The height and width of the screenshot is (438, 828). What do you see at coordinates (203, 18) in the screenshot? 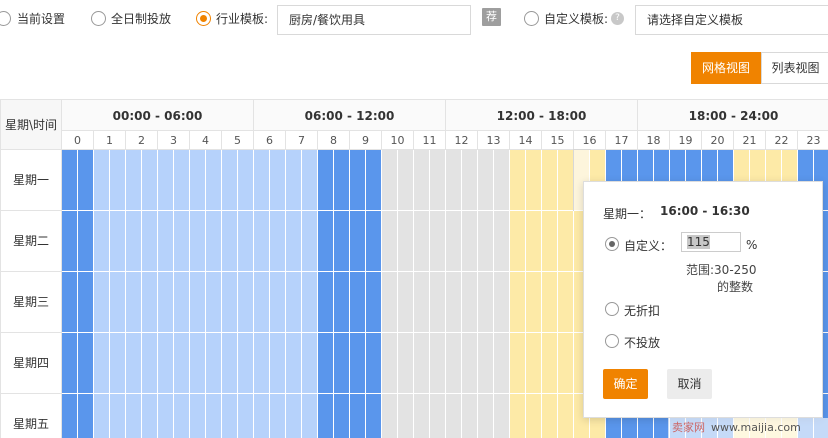
I see `radio-industry-template` at bounding box center [203, 18].